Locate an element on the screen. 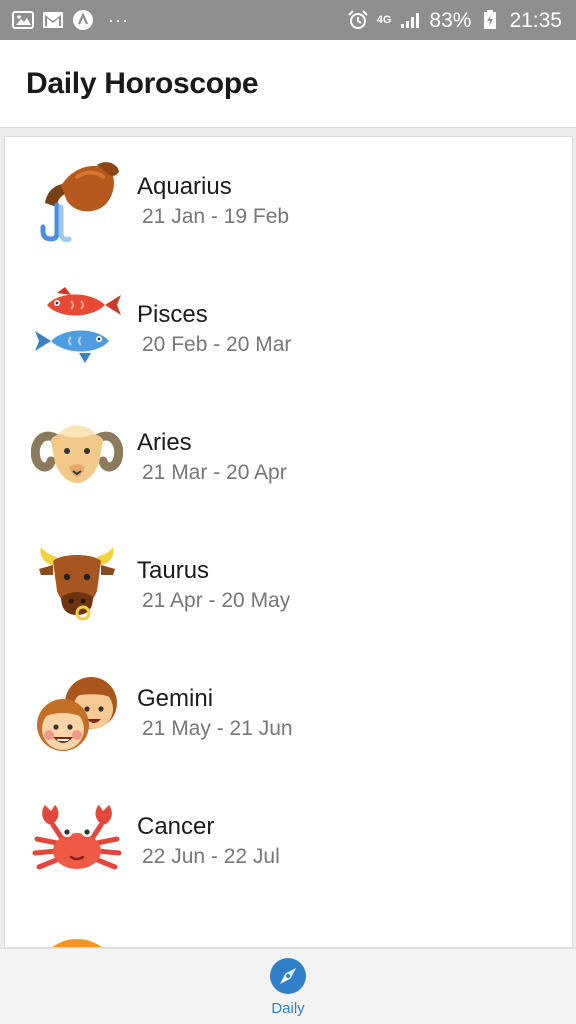  tab-daily: Daily is located at coordinates (288, 987).